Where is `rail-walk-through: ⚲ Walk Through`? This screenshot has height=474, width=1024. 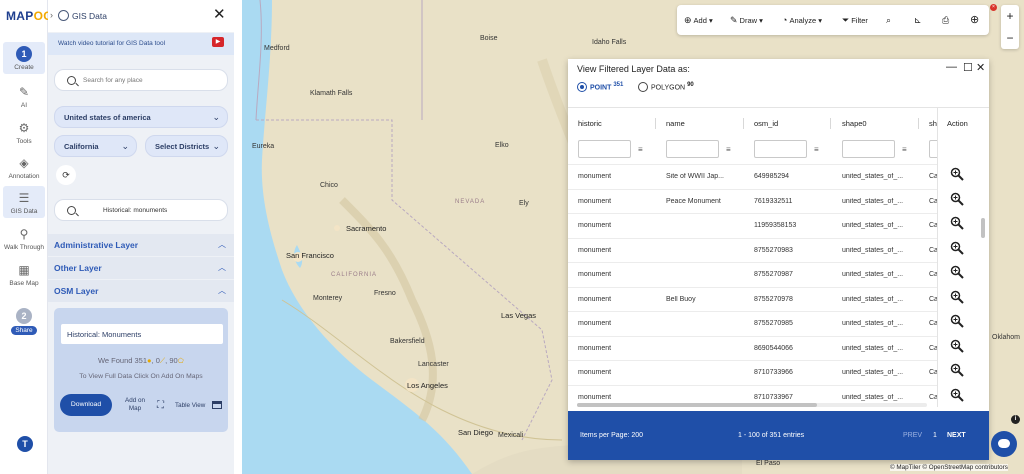 rail-walk-through: ⚲ Walk Through is located at coordinates (24, 236).